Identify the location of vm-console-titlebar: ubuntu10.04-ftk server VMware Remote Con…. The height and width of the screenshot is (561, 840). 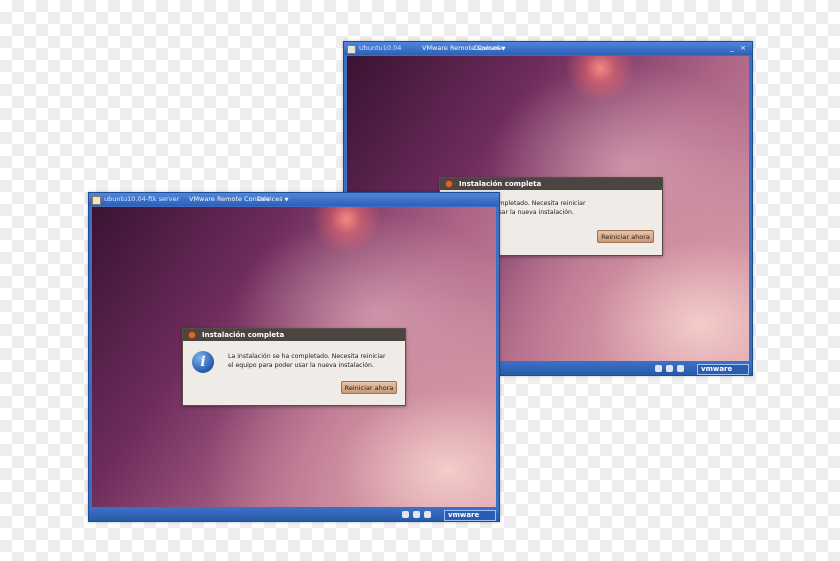
(294, 199).